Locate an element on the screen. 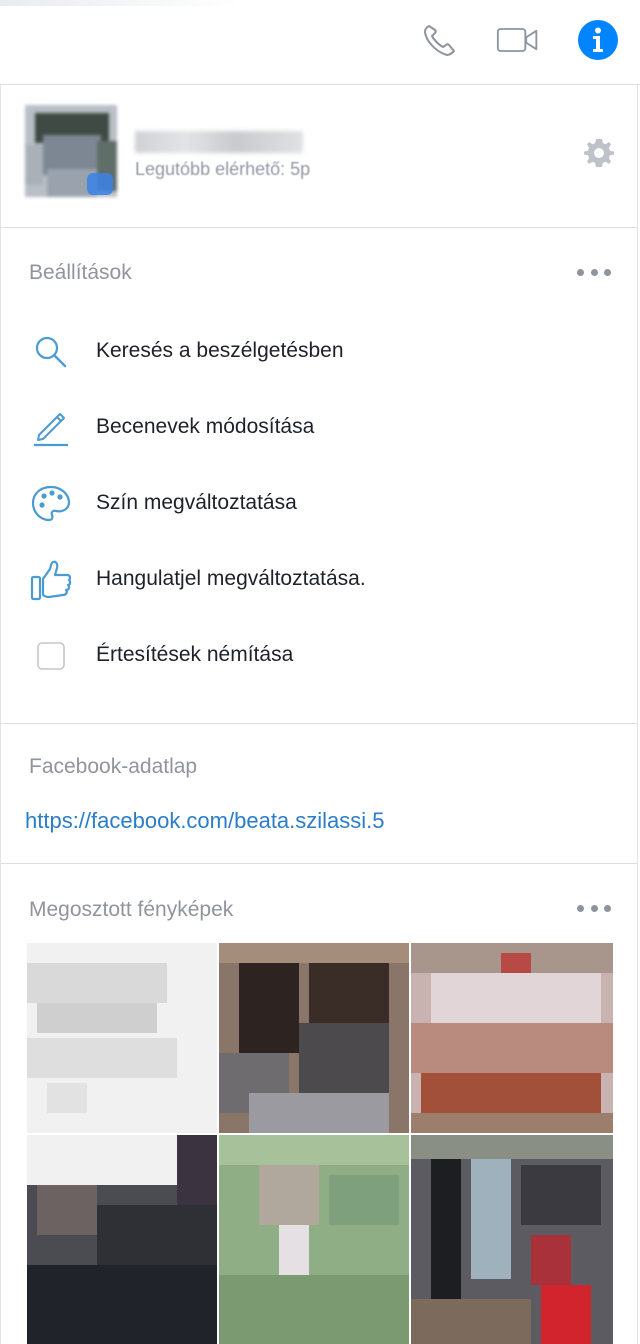  top-toolbar is located at coordinates (320, 42).